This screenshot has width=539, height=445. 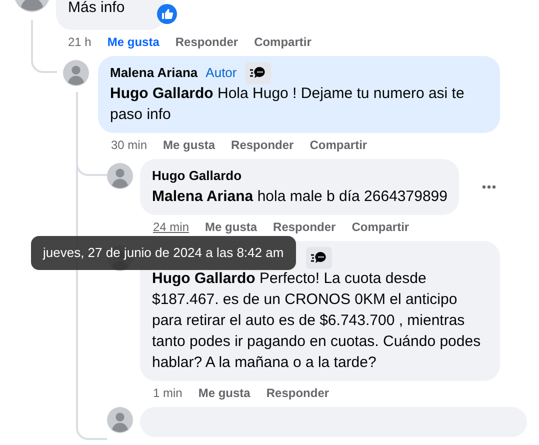 What do you see at coordinates (221, 73) in the screenshot?
I see `author-label: Autor` at bounding box center [221, 73].